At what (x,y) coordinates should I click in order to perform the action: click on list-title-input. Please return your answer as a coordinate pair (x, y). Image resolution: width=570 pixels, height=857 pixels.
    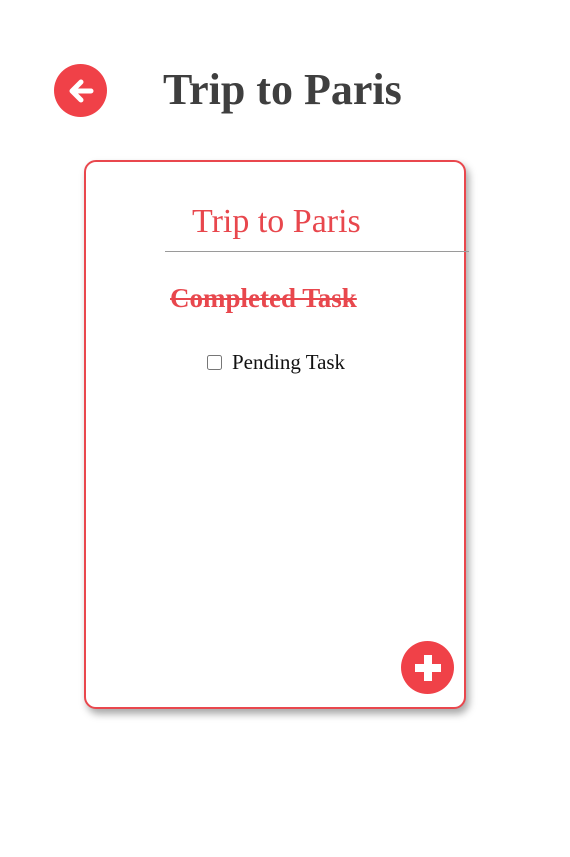
    Looking at the image, I should click on (317, 222).